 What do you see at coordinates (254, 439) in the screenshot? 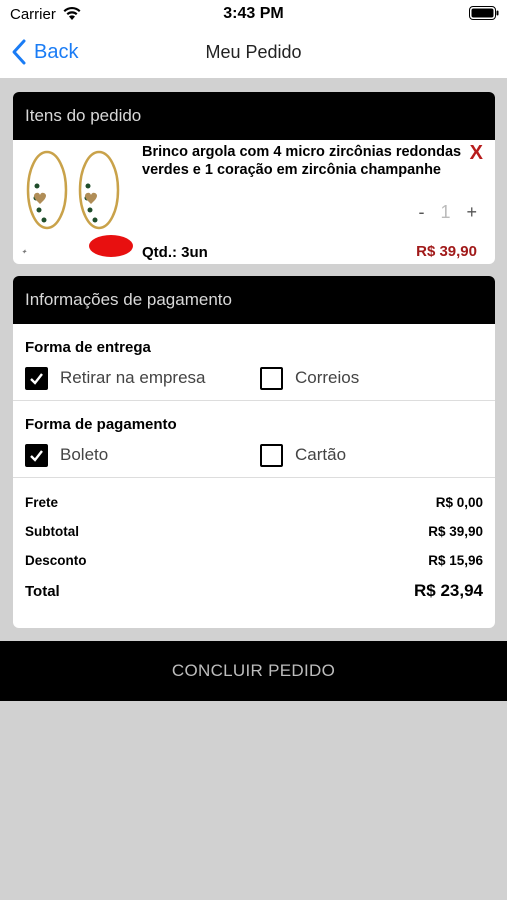
I see `payment-method-section: Forma de pagamento Boleto Cartão` at bounding box center [254, 439].